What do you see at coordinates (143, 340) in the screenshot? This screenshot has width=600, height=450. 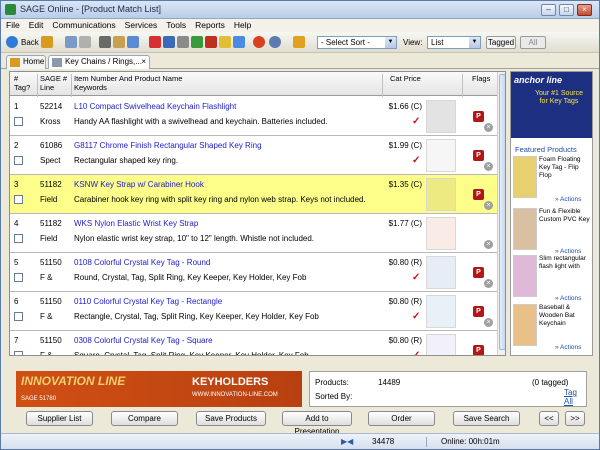 I see `product-name-link: 0308 Colorful Crystal Key Tag - Square` at bounding box center [143, 340].